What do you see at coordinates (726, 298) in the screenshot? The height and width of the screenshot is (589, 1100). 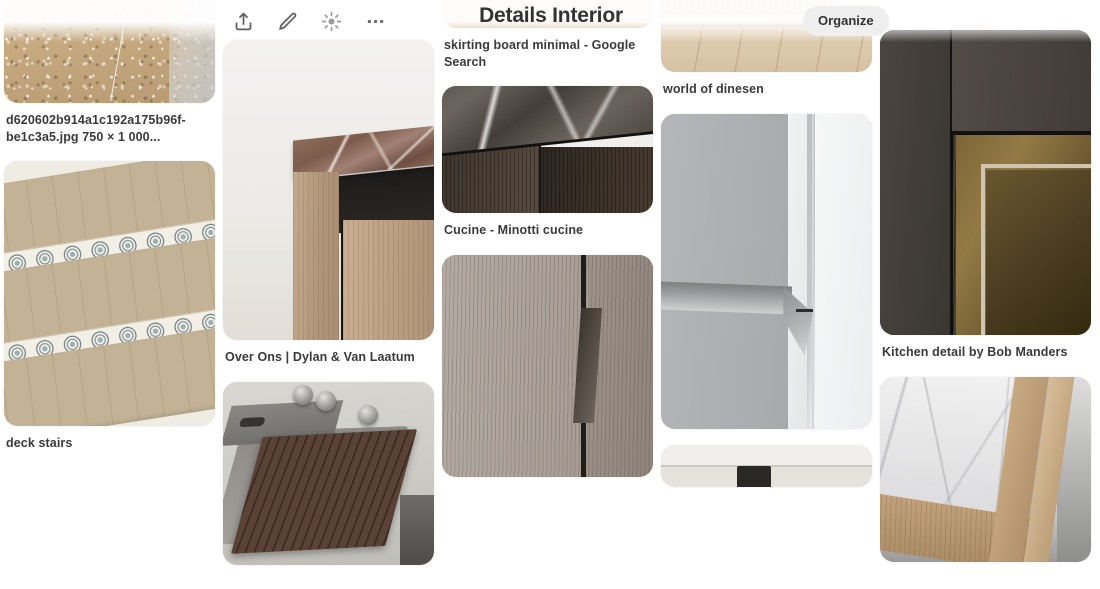 I see `groove-pull` at bounding box center [726, 298].